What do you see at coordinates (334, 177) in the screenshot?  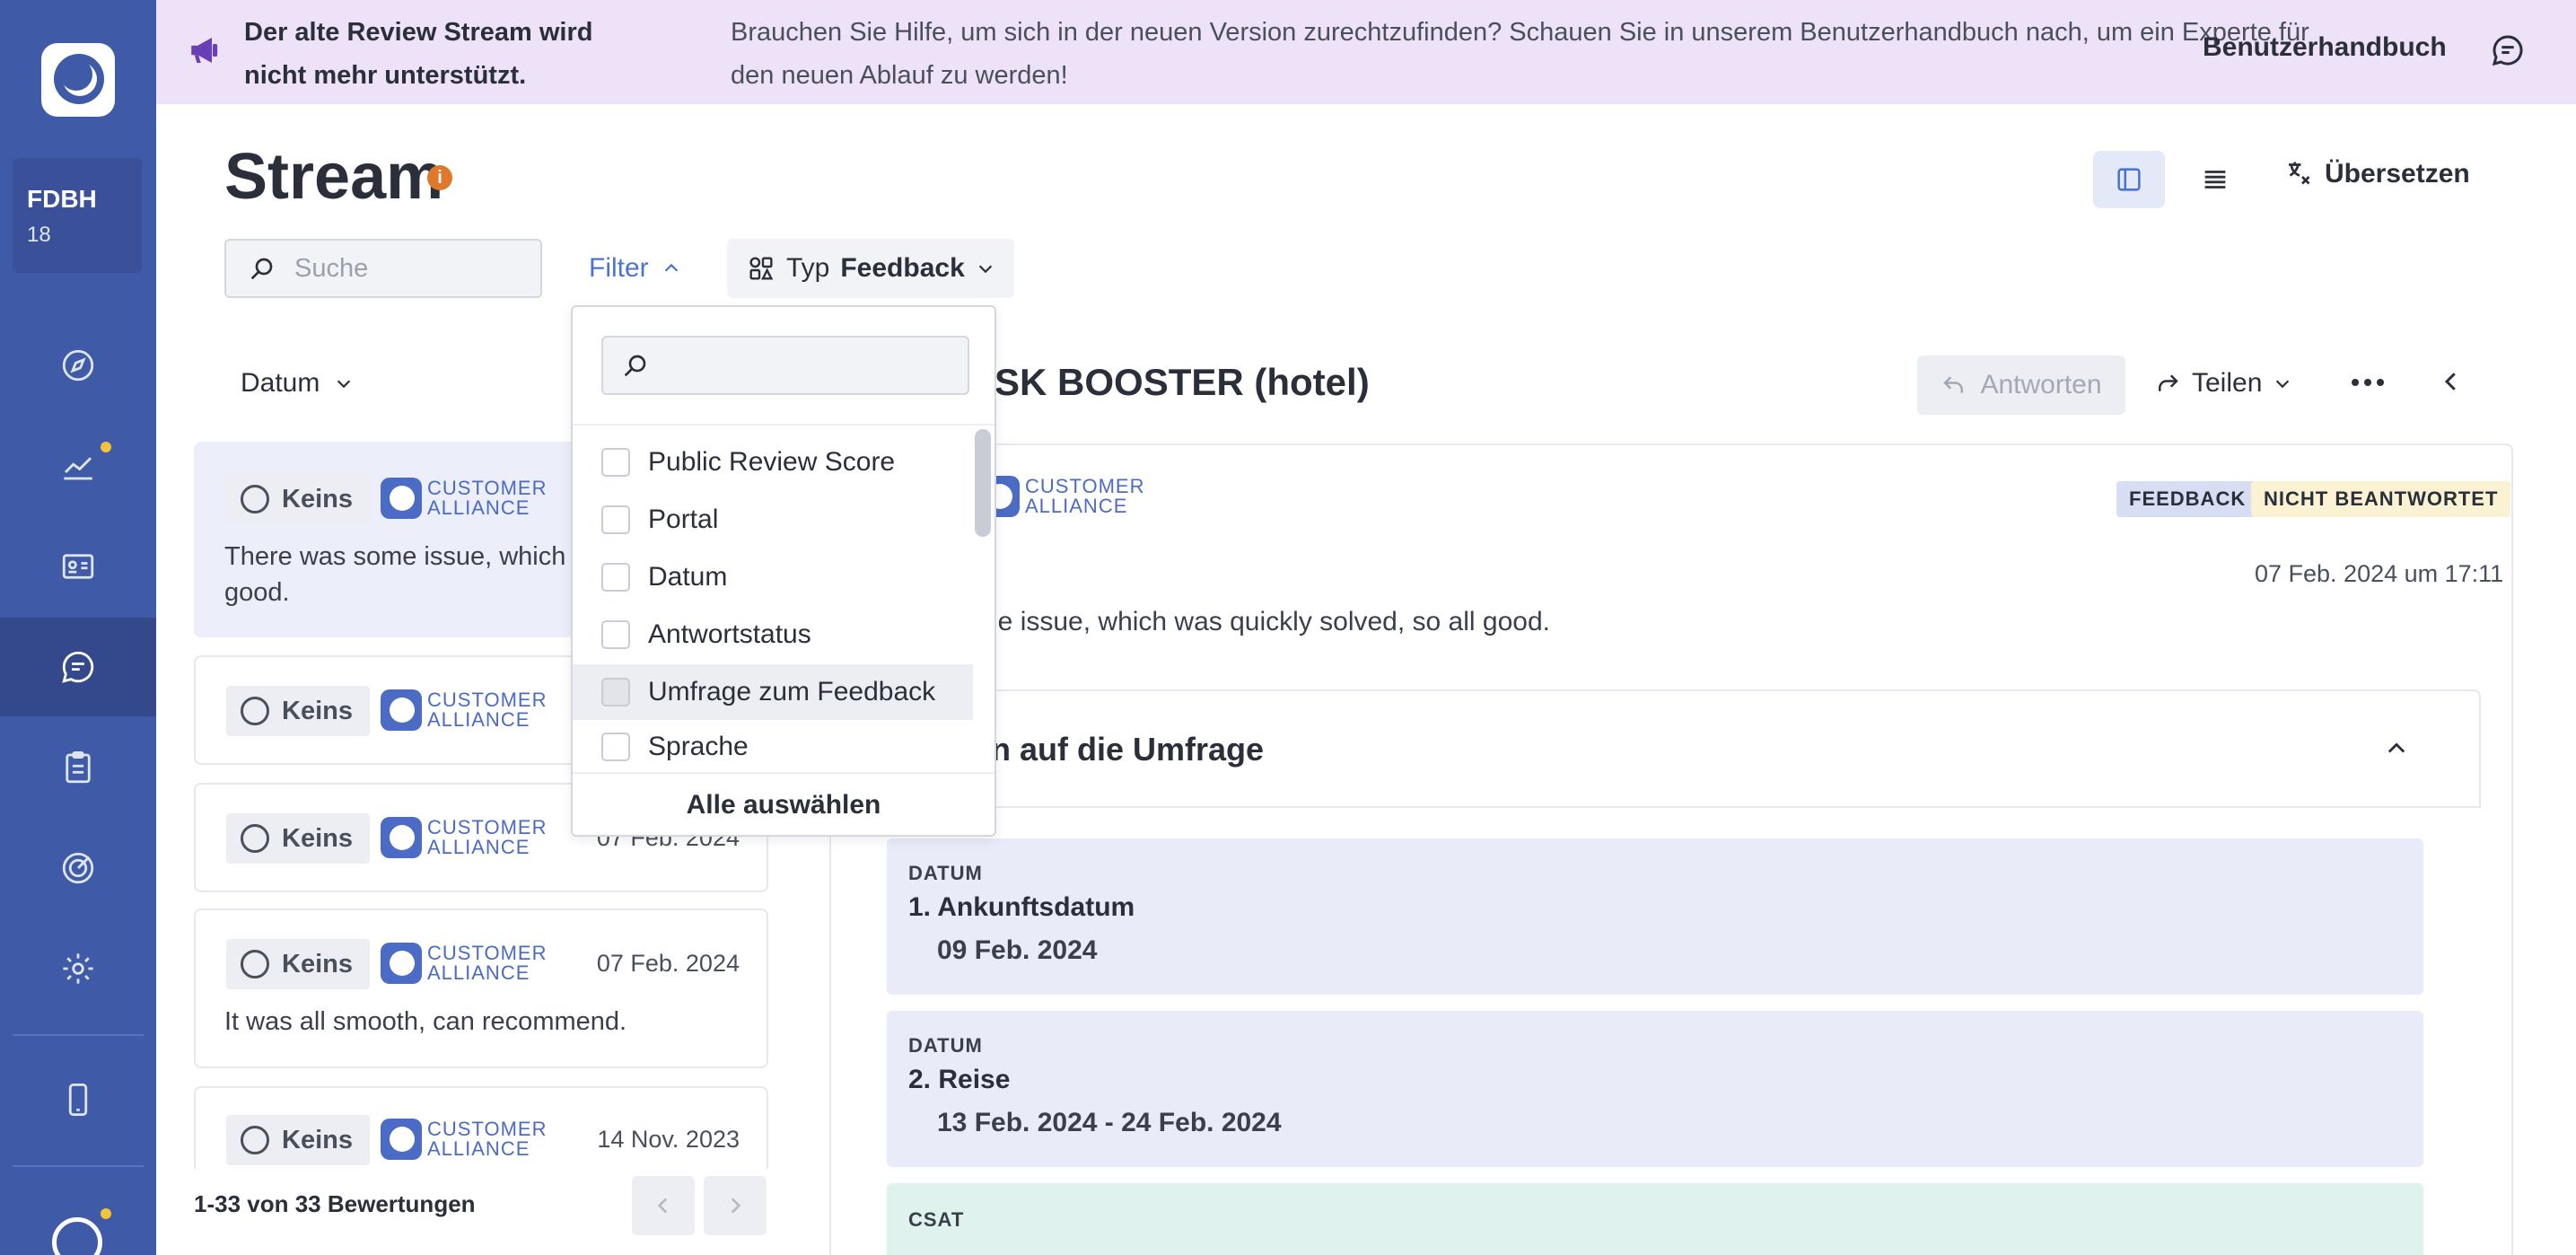 I see `page-title: Stream` at bounding box center [334, 177].